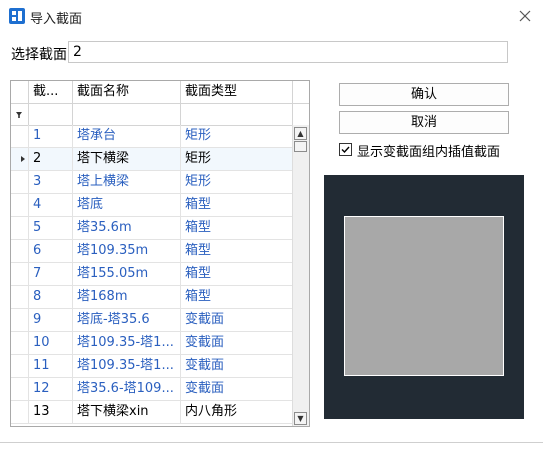 The width and height of the screenshot is (543, 450). What do you see at coordinates (127, 297) in the screenshot?
I see `row-name-cell: 塔168m` at bounding box center [127, 297].